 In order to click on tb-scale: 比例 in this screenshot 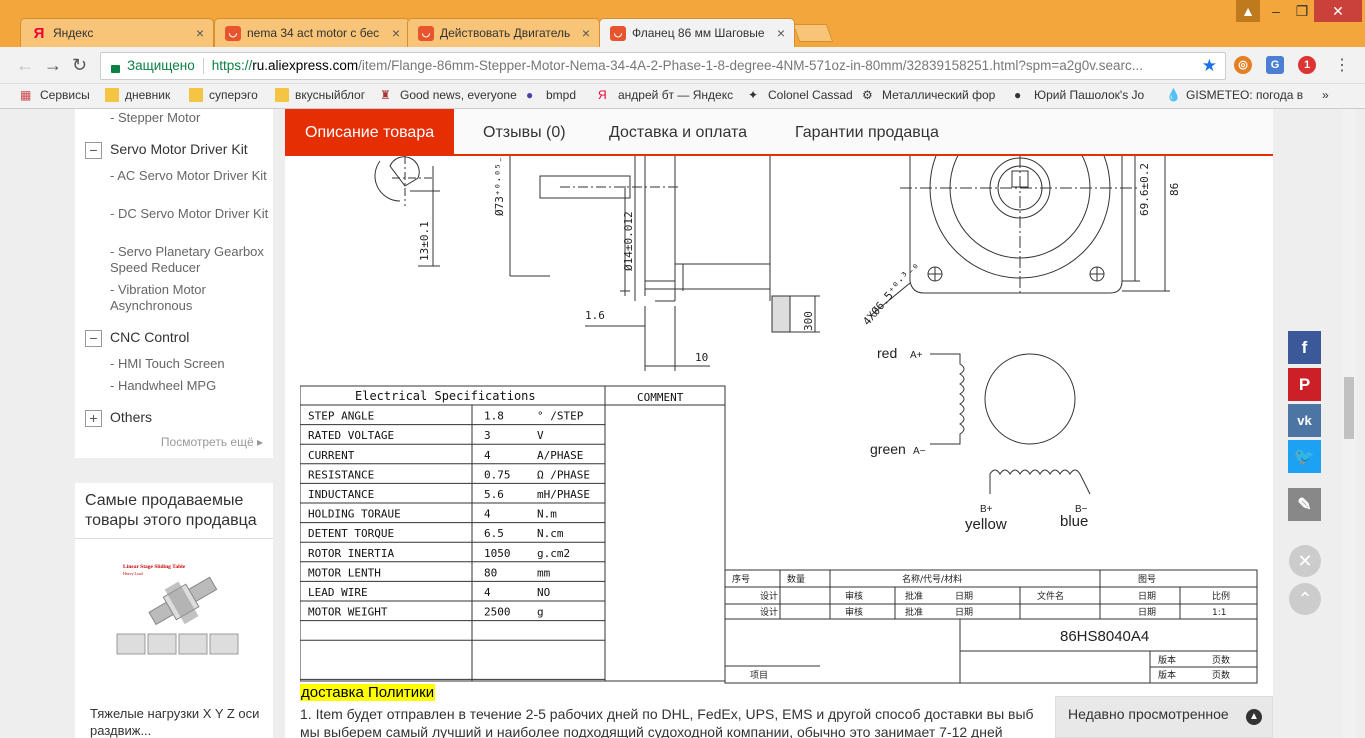, I will do `click(1221, 596)`.